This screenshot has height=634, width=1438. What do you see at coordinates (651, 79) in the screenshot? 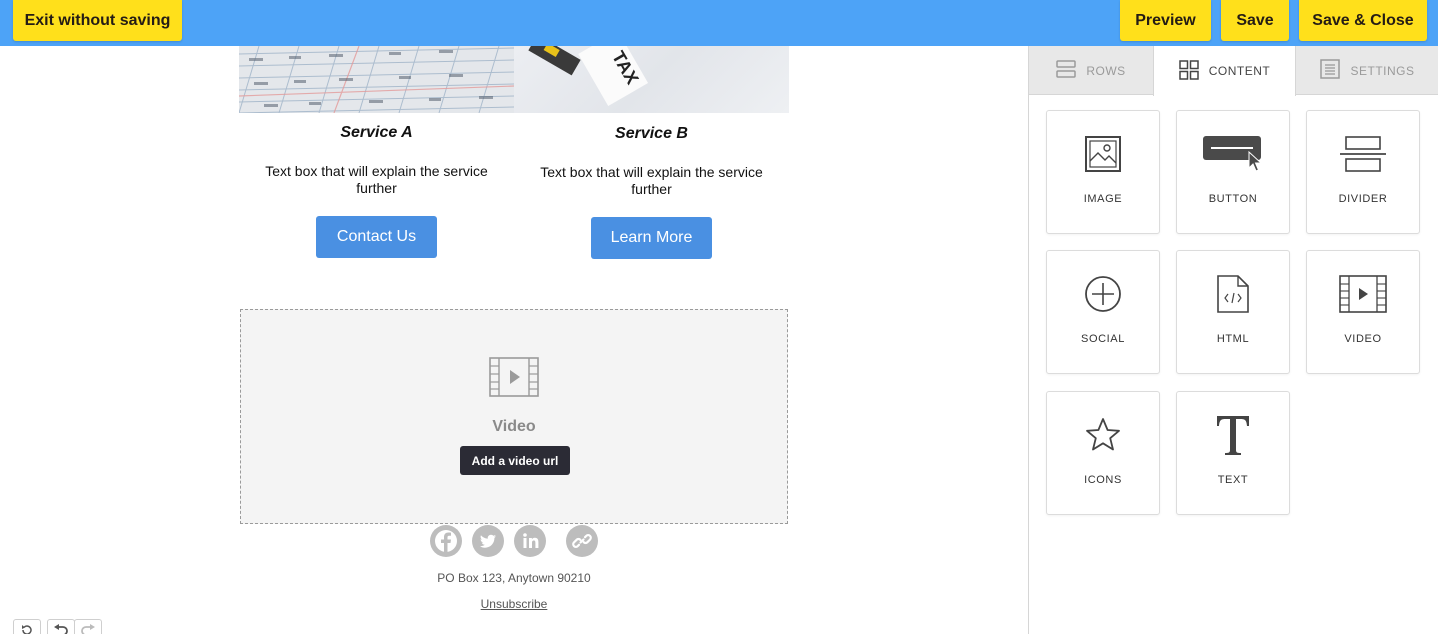
I see `service-b-image: TAX` at bounding box center [651, 79].